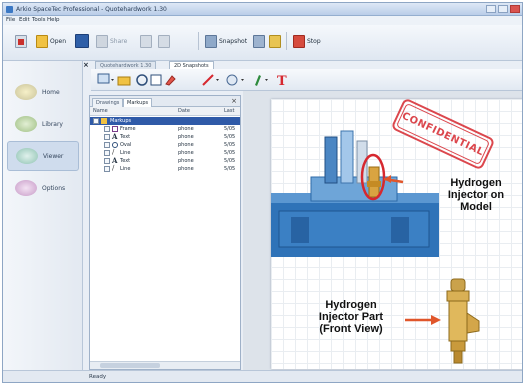 This screenshot has height=385, width=528. I want to click on snapshot-options-button, so click(267, 41).